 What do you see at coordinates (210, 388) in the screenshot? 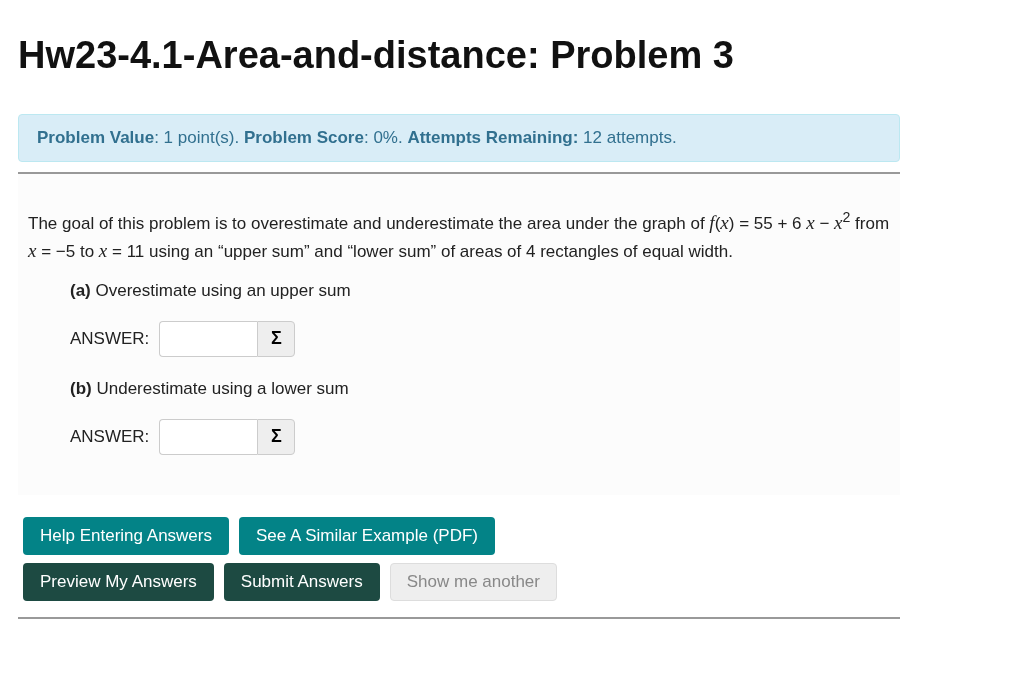
I see `part-prompt: (b) Underestimate using a lower sum` at bounding box center [210, 388].